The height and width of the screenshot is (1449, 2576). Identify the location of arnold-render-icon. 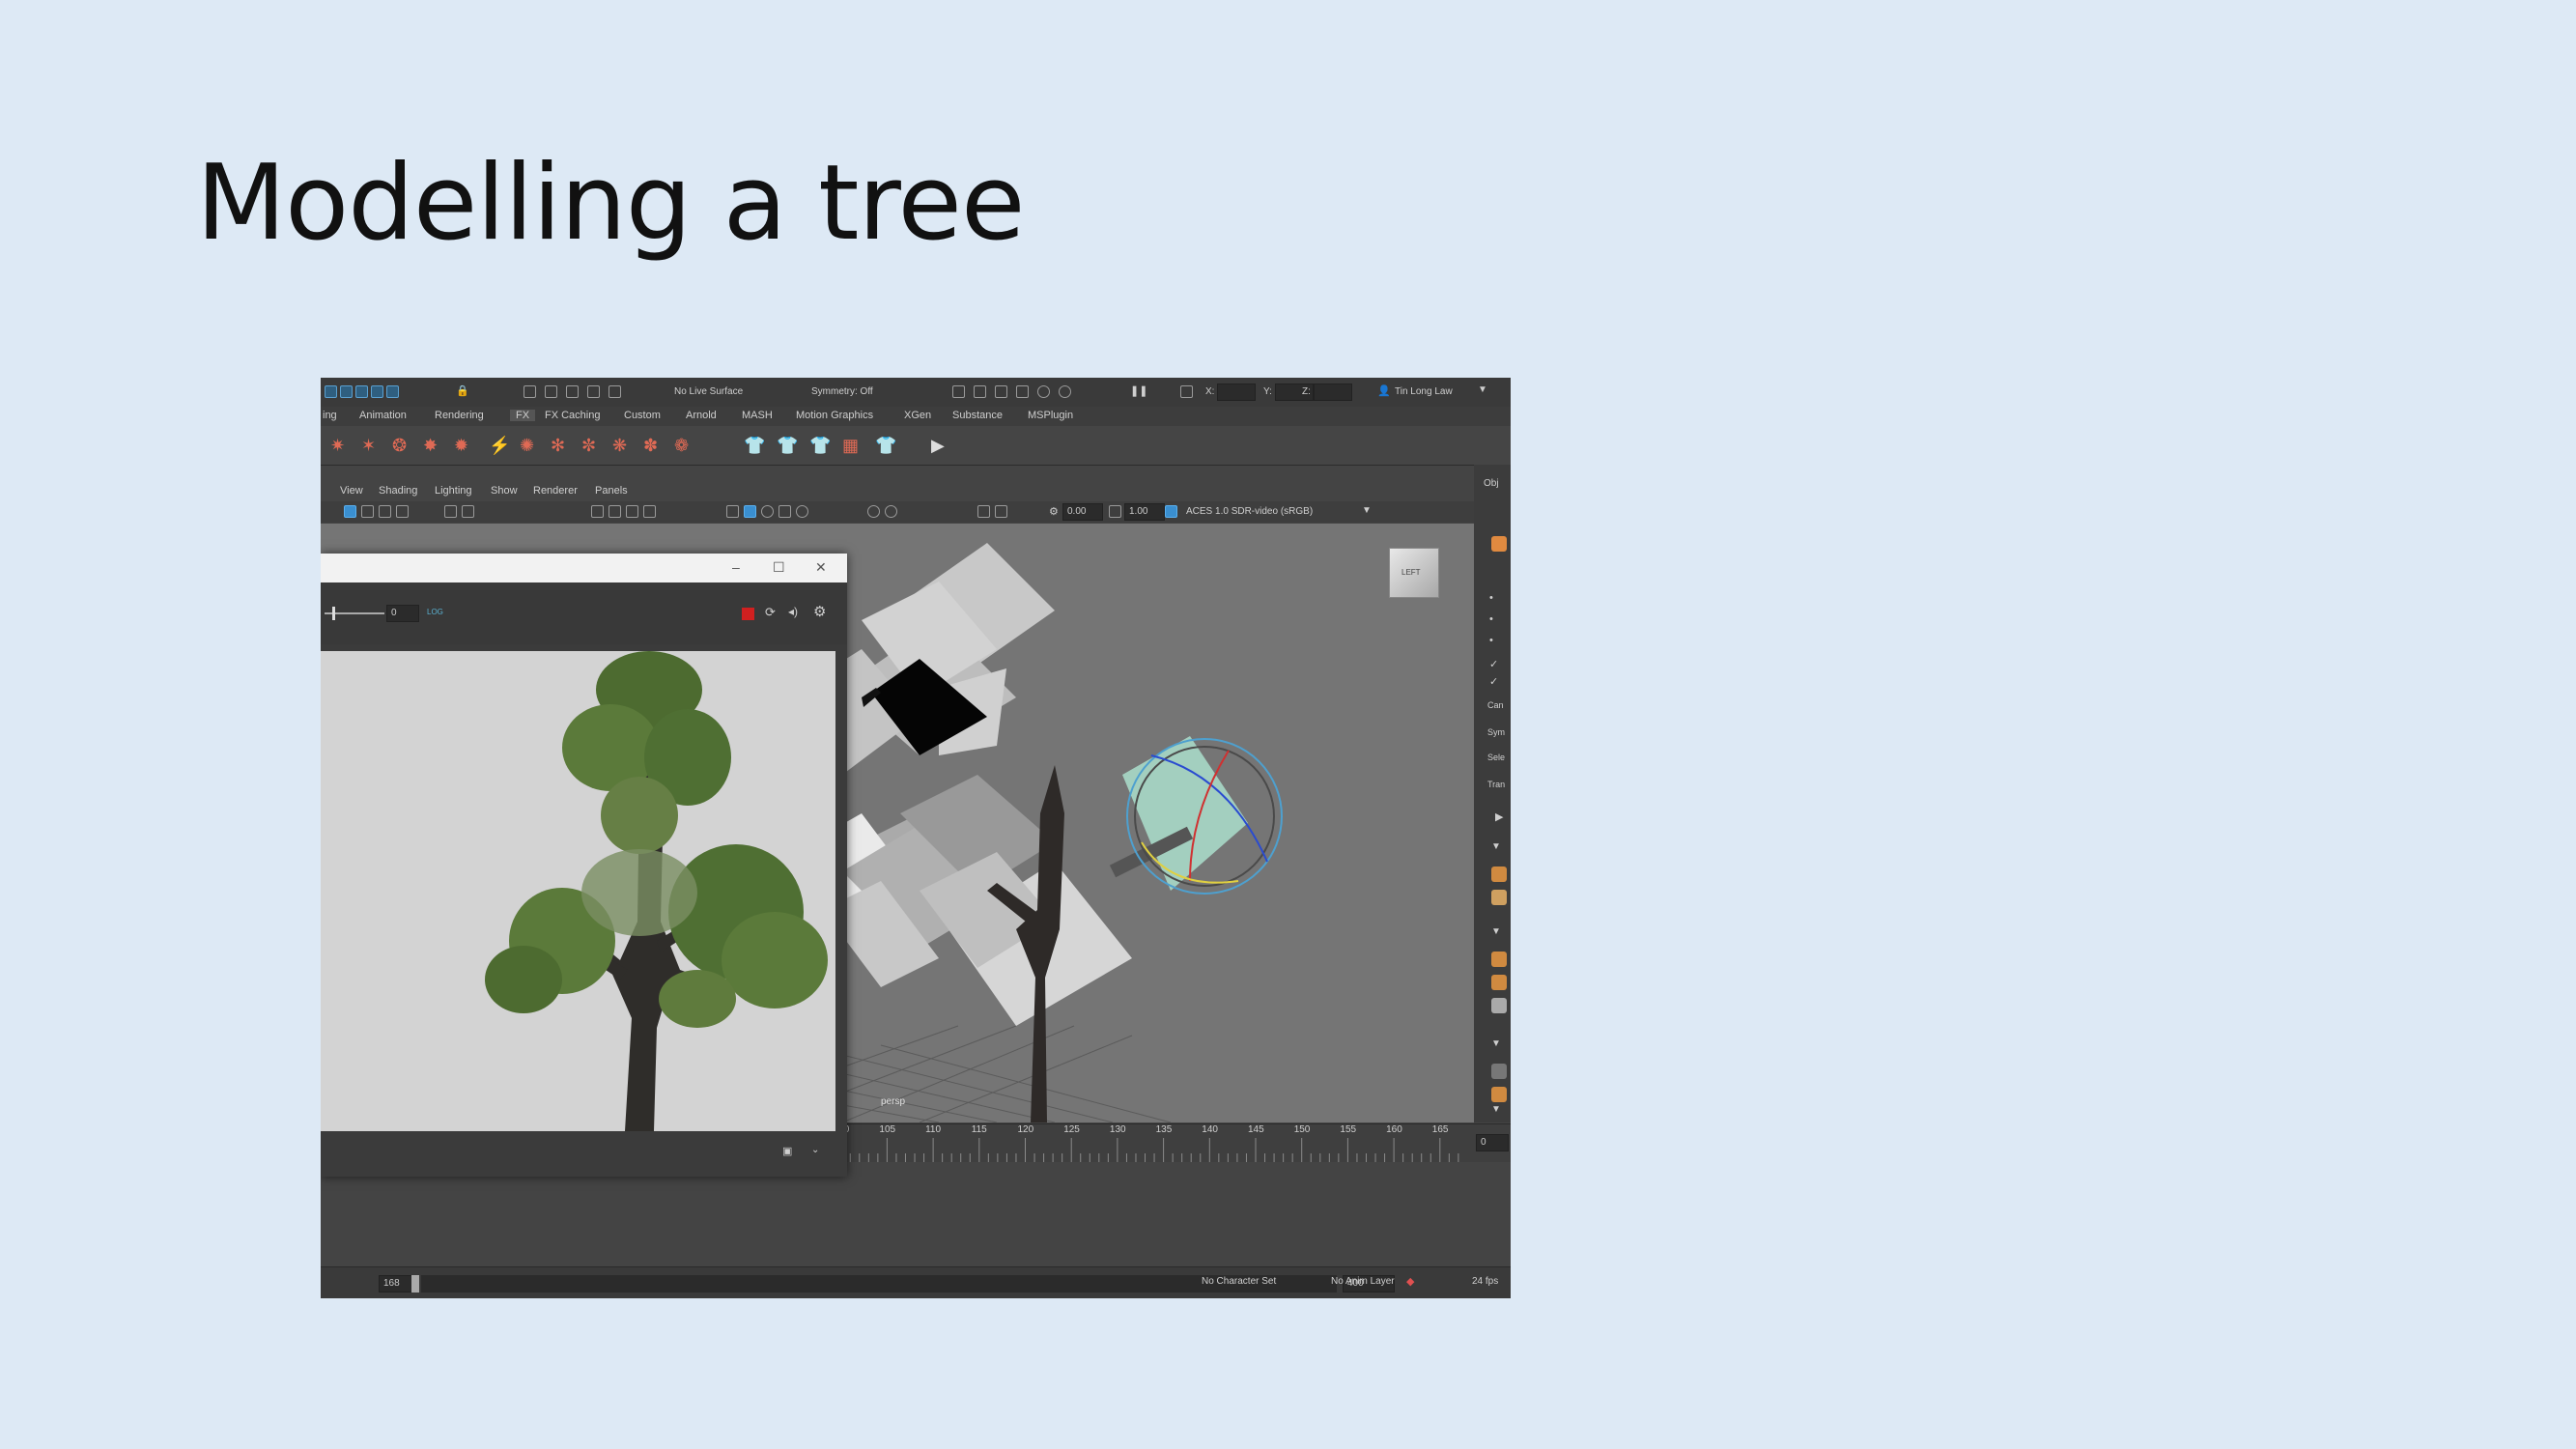
(1065, 391).